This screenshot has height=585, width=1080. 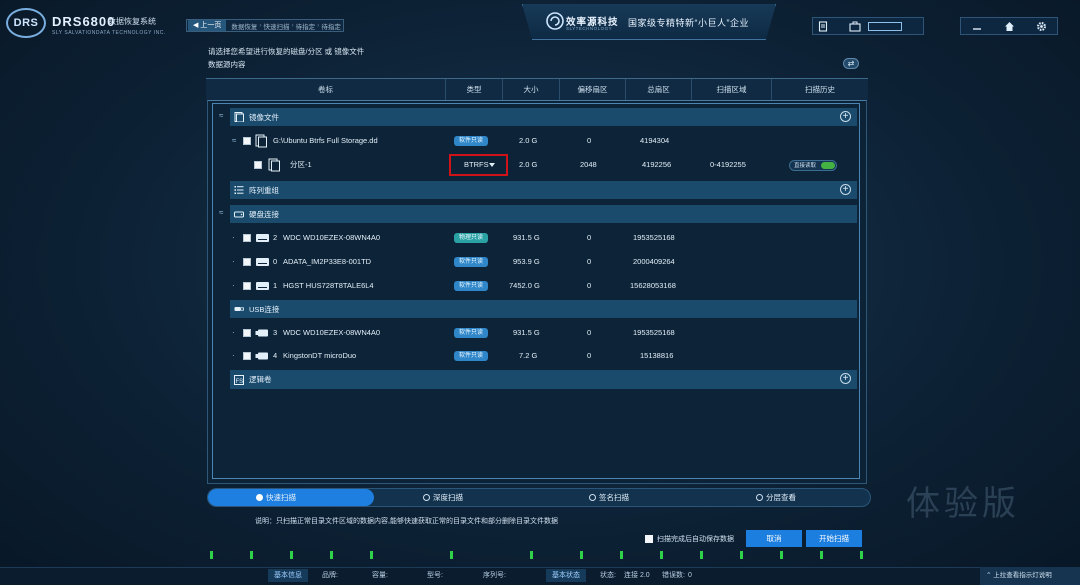 What do you see at coordinates (820, 90) in the screenshot?
I see `column-header-scan-history: 扫描历史` at bounding box center [820, 90].